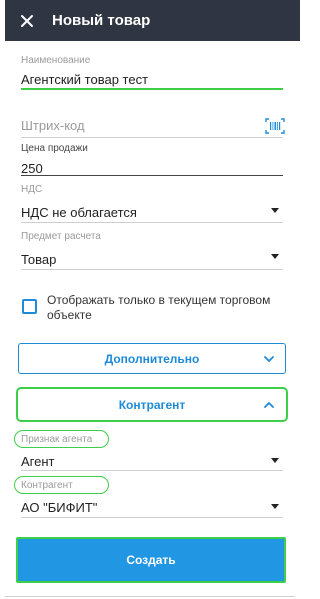 The width and height of the screenshot is (320, 599). What do you see at coordinates (56, 60) in the screenshot?
I see `name-field-label: Наименование` at bounding box center [56, 60].